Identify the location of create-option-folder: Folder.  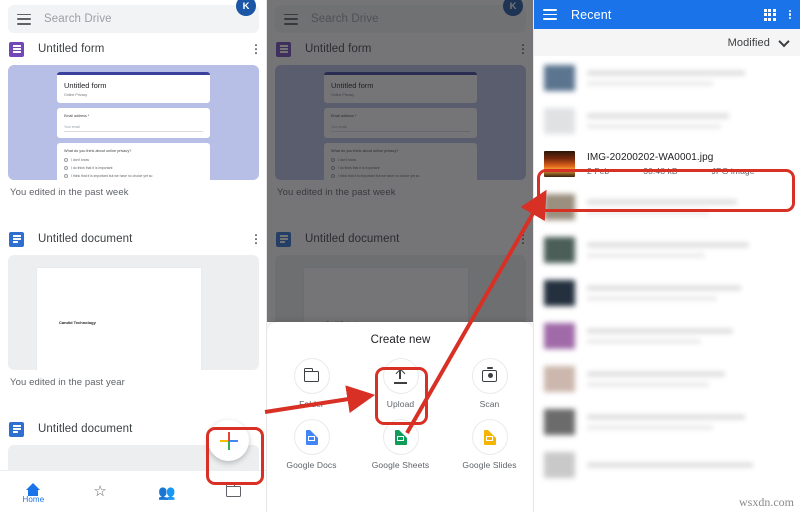
(311, 383).